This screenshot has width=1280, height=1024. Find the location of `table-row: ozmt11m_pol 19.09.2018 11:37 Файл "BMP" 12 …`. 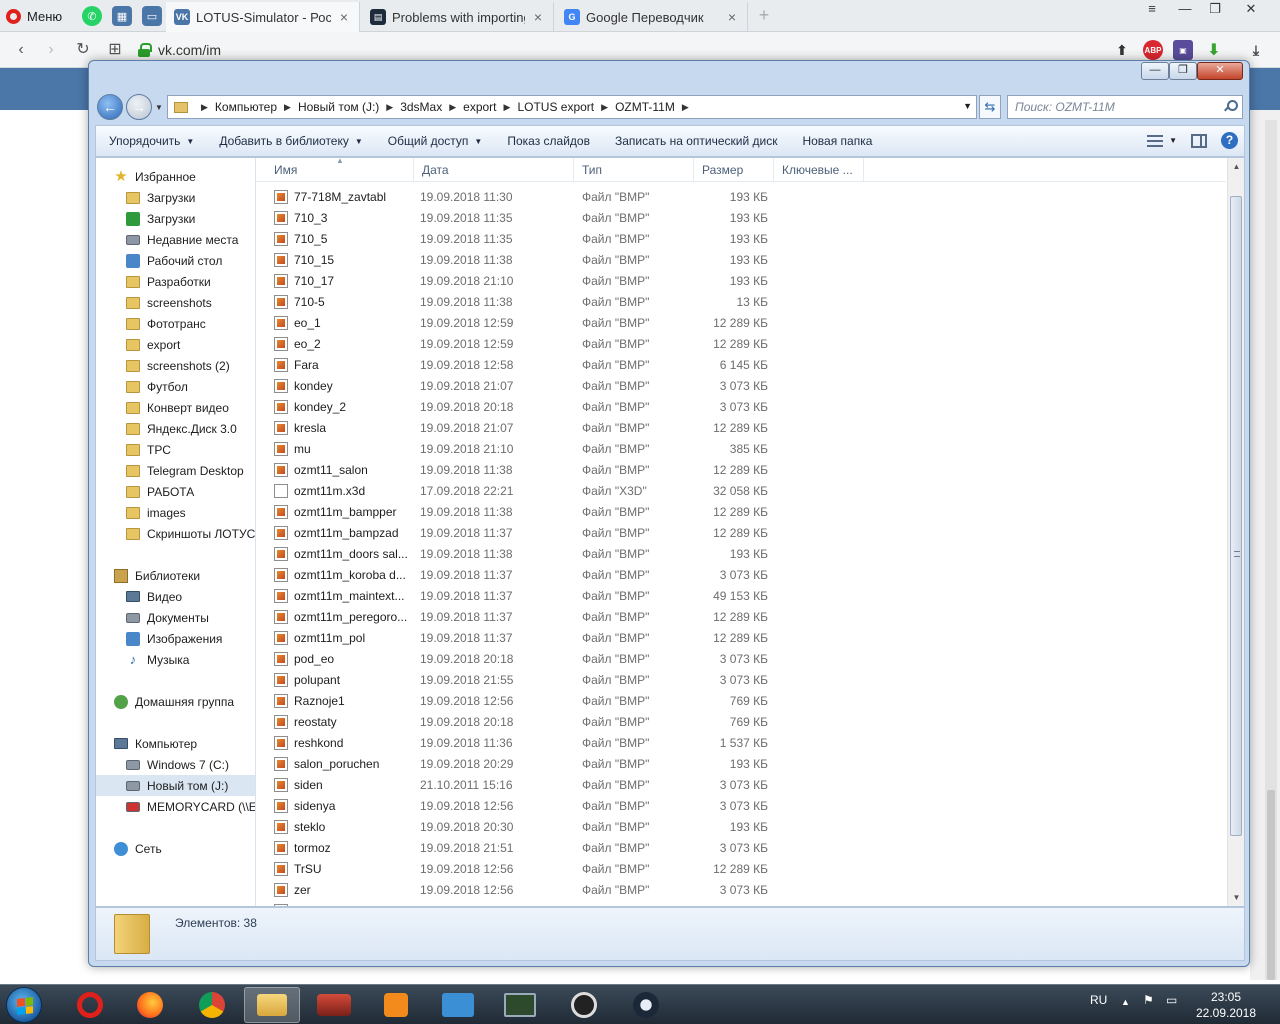

table-row: ozmt11m_pol 19.09.2018 11:37 Файл "BMP" 12 … is located at coordinates (741, 638).